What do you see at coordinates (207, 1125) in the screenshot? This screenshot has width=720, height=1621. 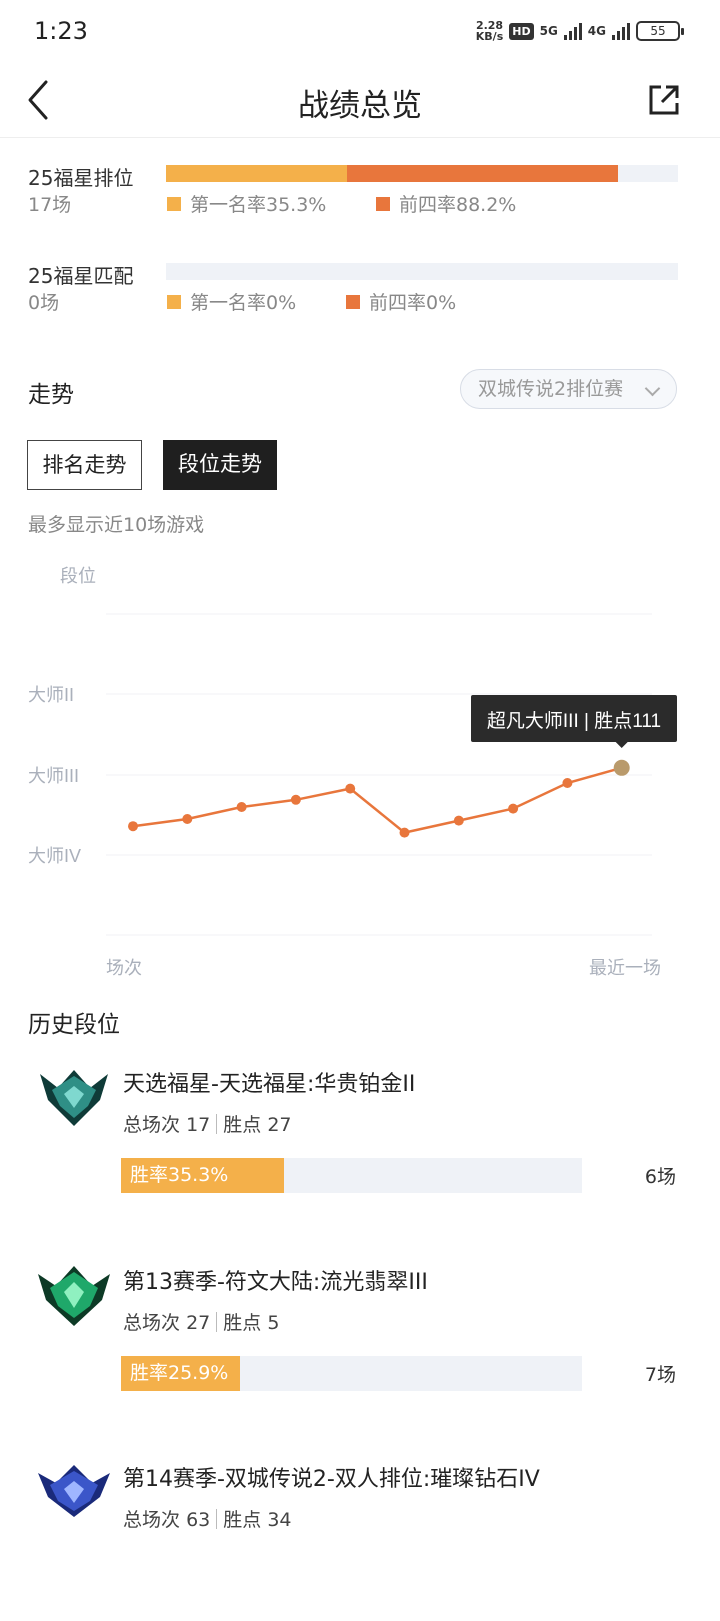 I see `history-item-meta: 总场次 17 胜点 27` at bounding box center [207, 1125].